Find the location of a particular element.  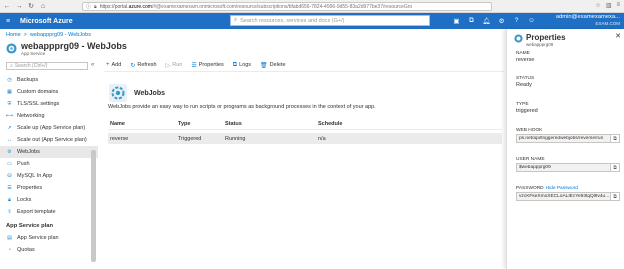

feedback-icon: ☺ is located at coordinates (531, 20).